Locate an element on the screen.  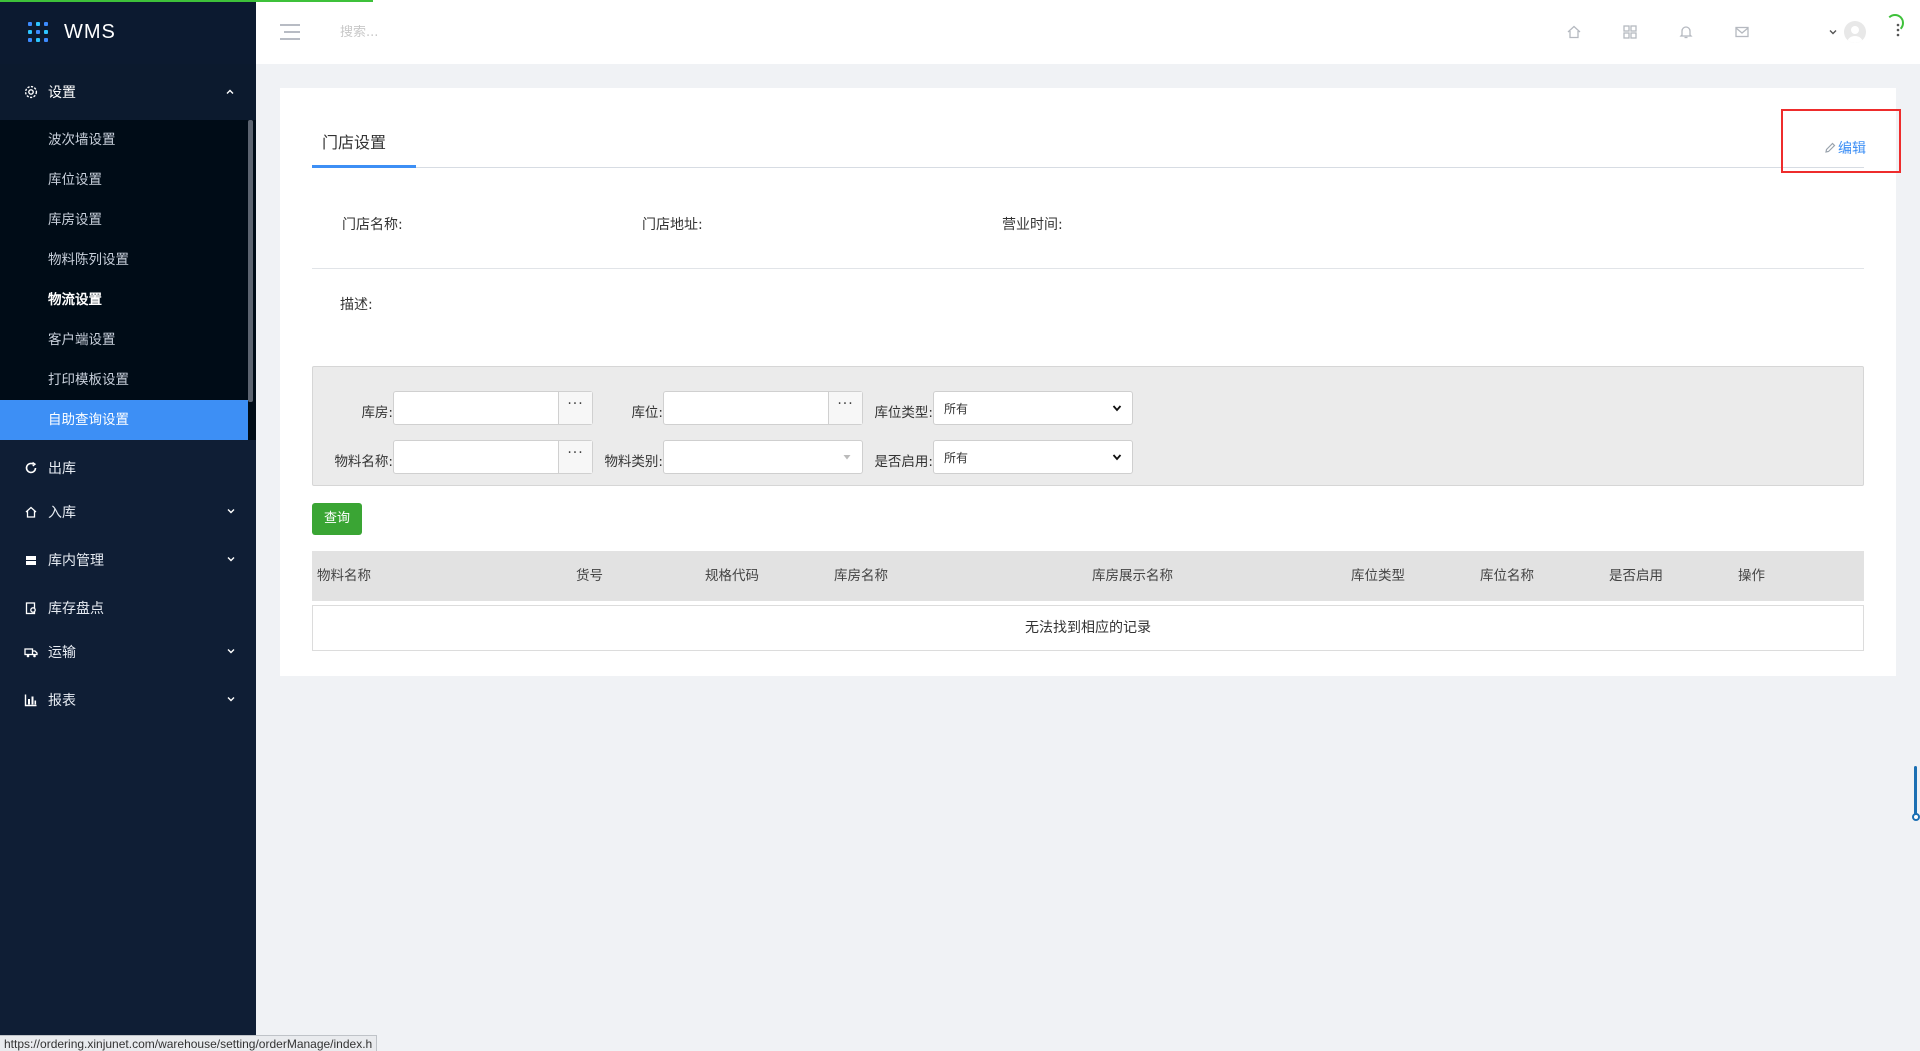
column-header: 货号 is located at coordinates (589, 576).